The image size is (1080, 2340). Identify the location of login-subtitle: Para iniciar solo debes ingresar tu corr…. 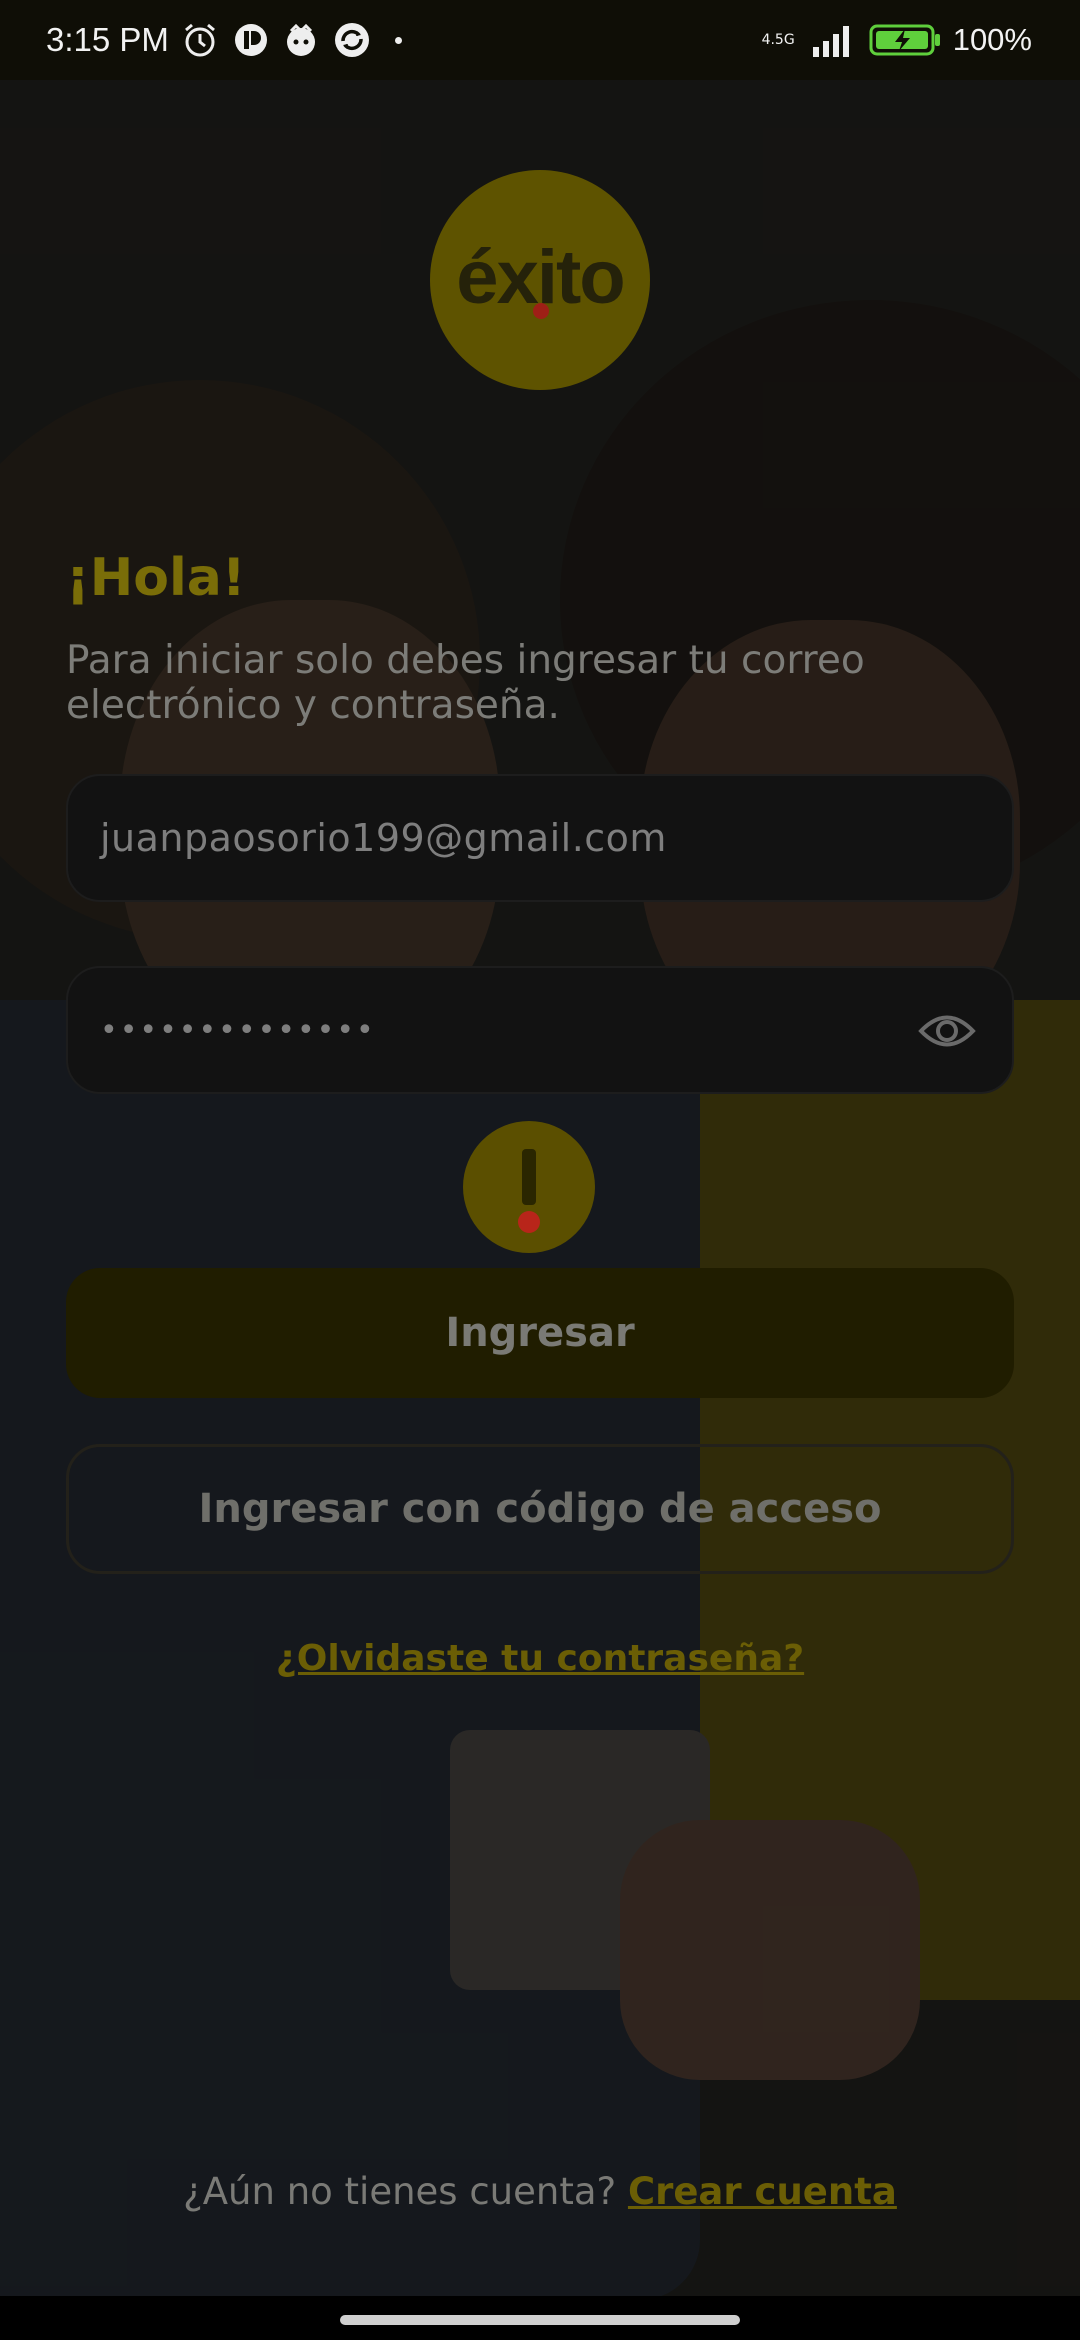
(465, 683).